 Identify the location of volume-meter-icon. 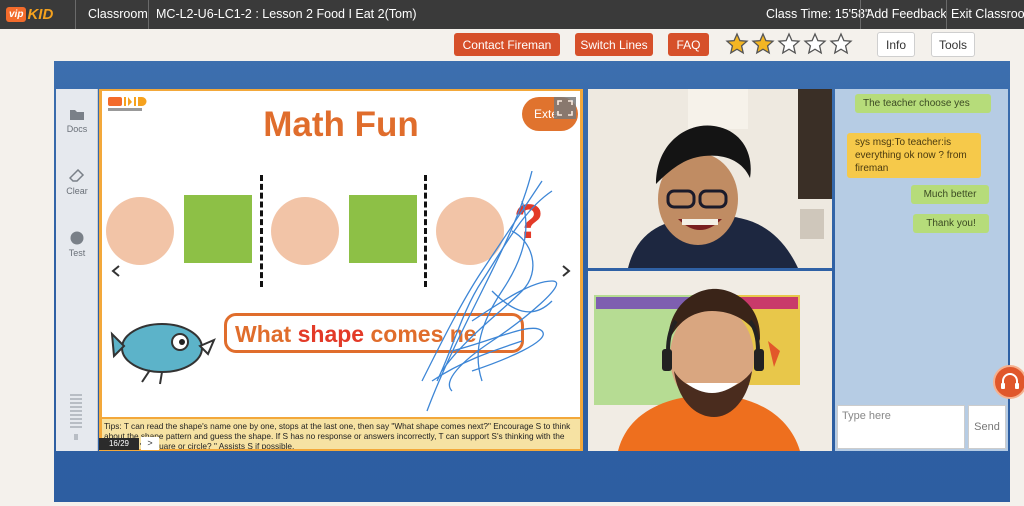
(76, 417).